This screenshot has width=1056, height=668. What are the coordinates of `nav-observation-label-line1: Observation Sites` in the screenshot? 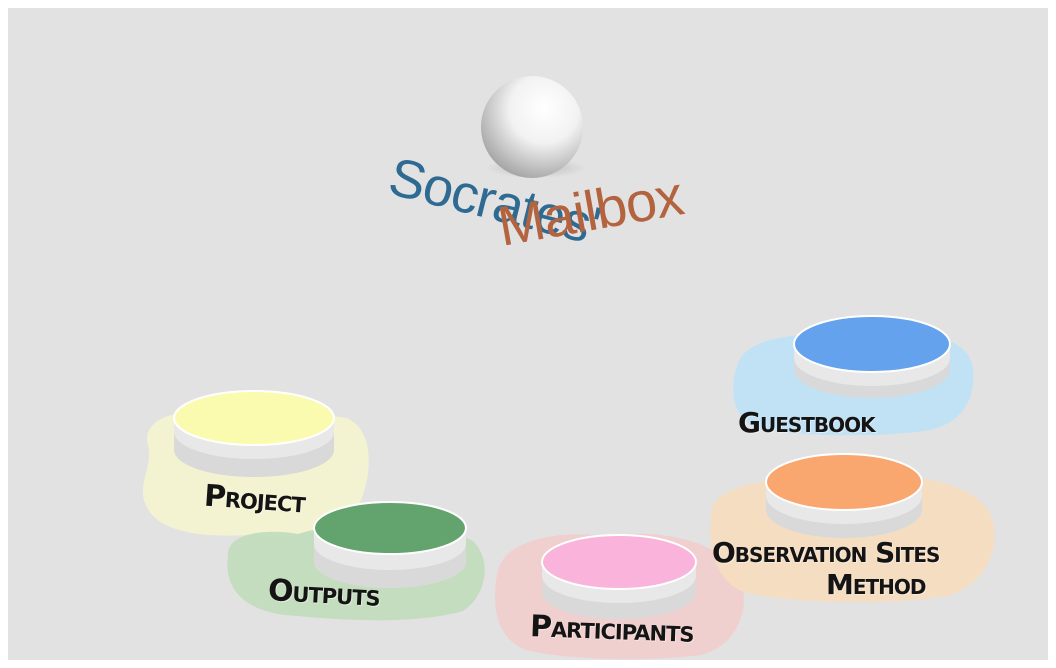 It's located at (826, 552).